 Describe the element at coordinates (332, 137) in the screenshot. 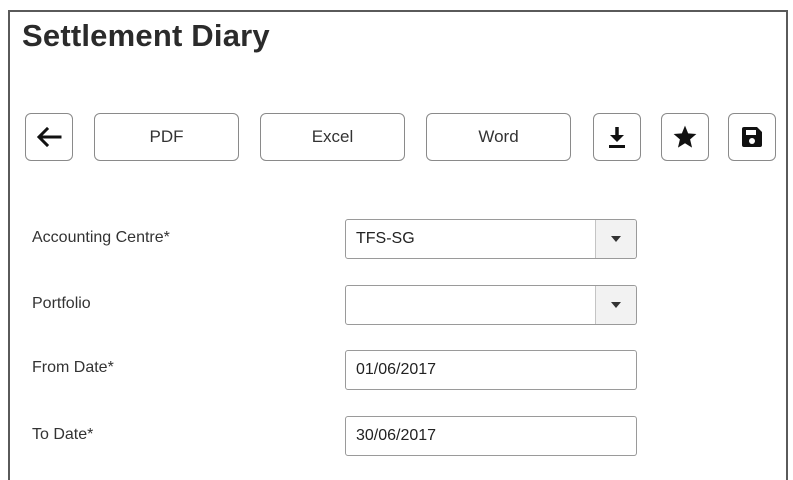

I see `excel-button: Excel` at that location.